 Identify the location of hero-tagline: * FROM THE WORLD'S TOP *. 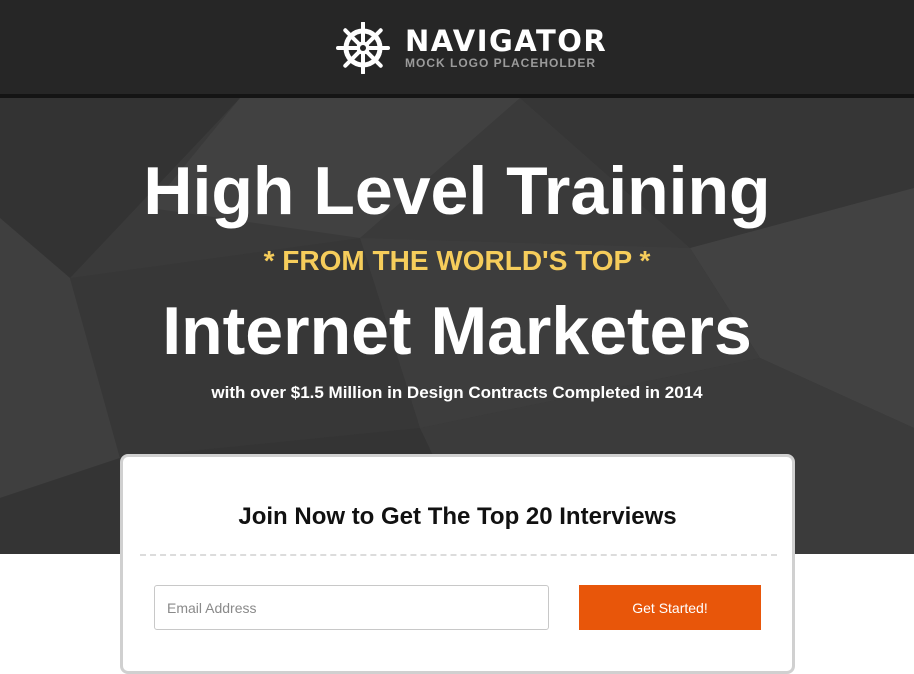
(457, 260).